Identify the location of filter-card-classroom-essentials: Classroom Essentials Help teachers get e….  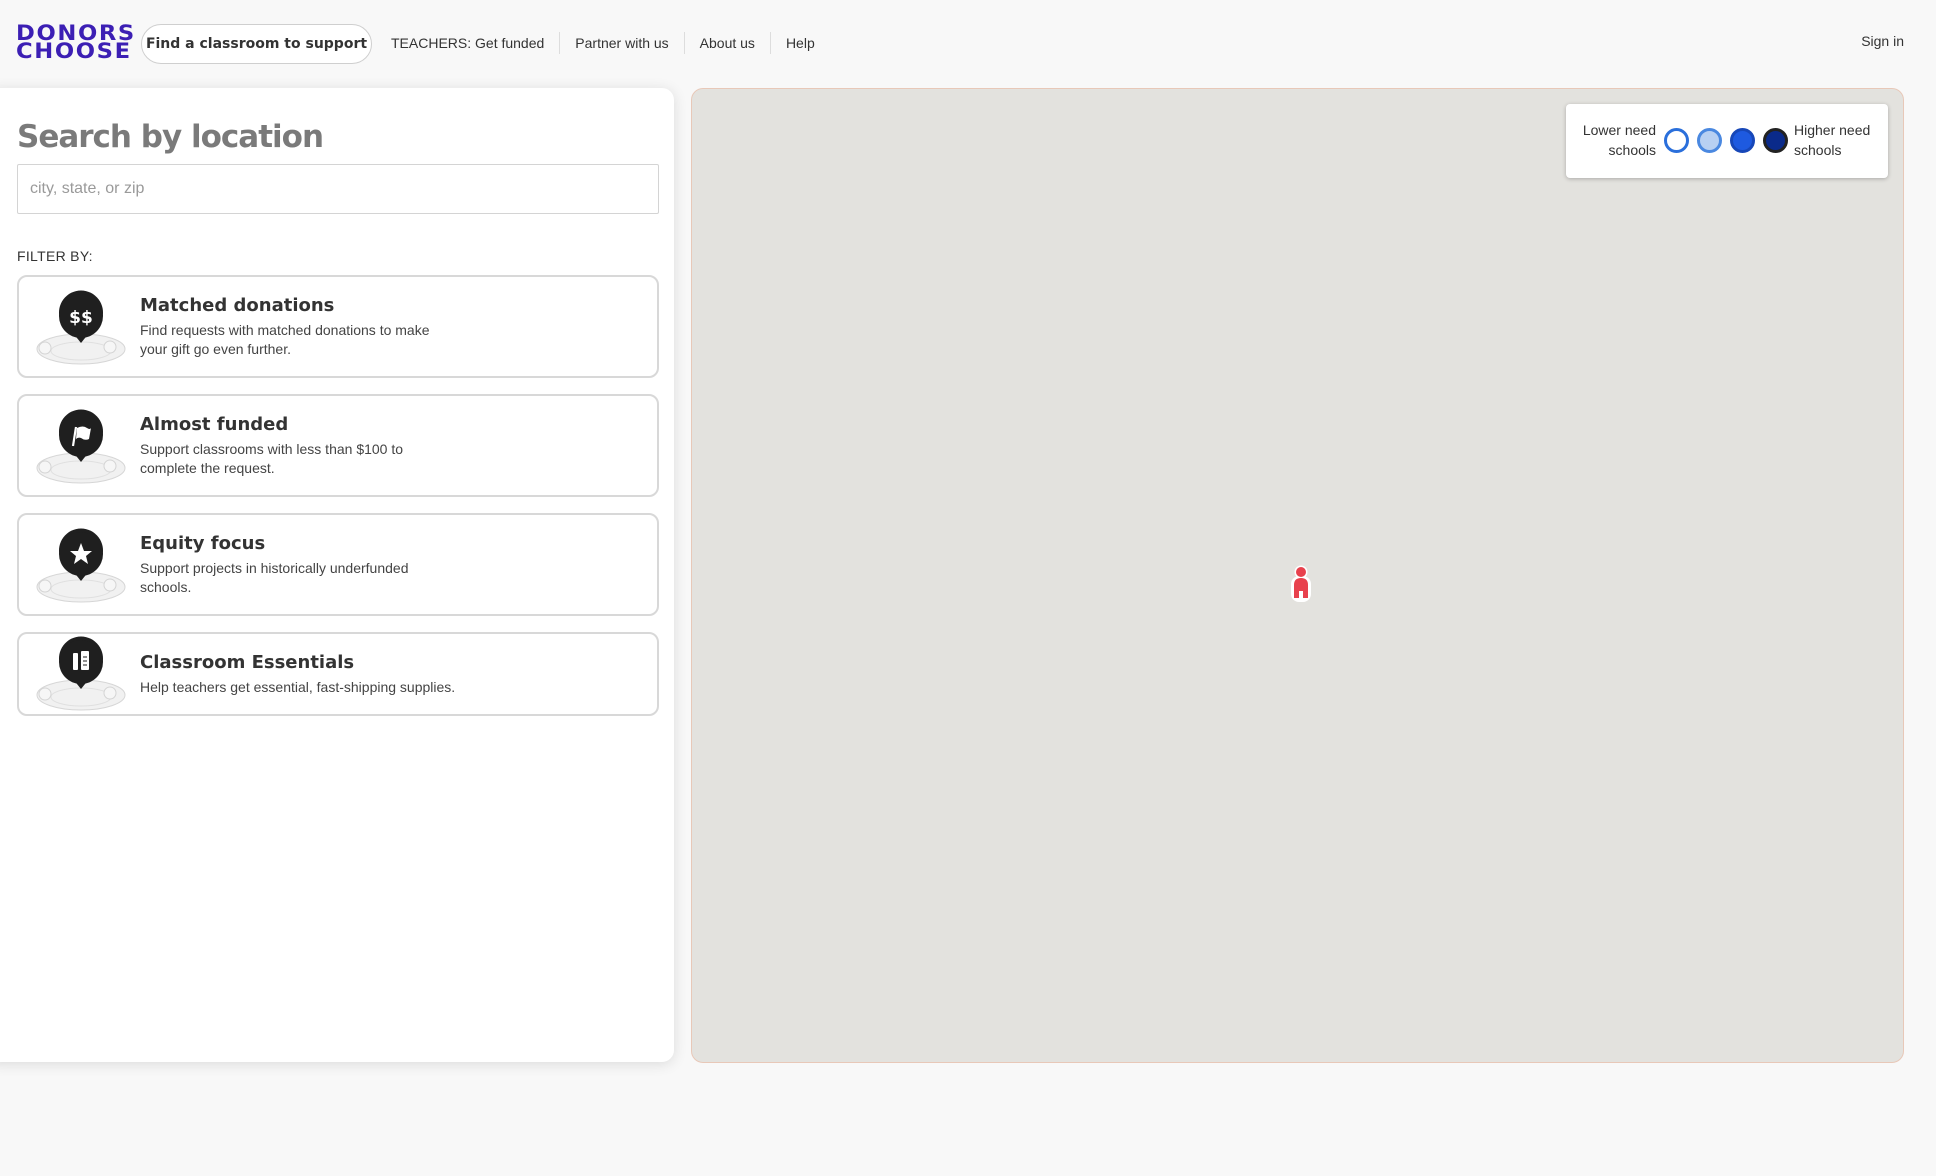
(338, 674).